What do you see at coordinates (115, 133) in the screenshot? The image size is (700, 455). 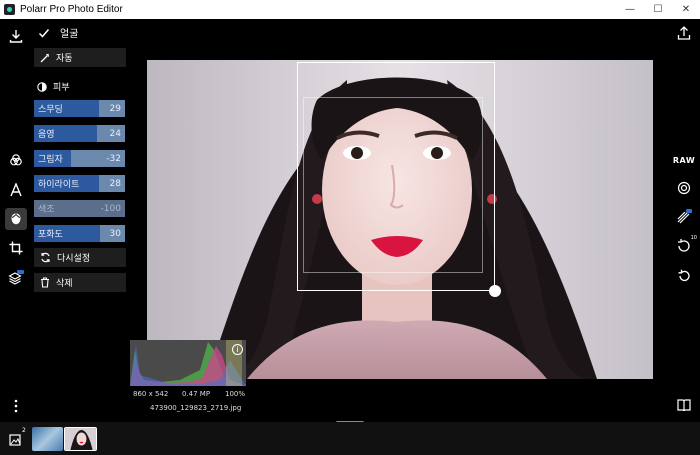 I see `slider-value: 24` at bounding box center [115, 133].